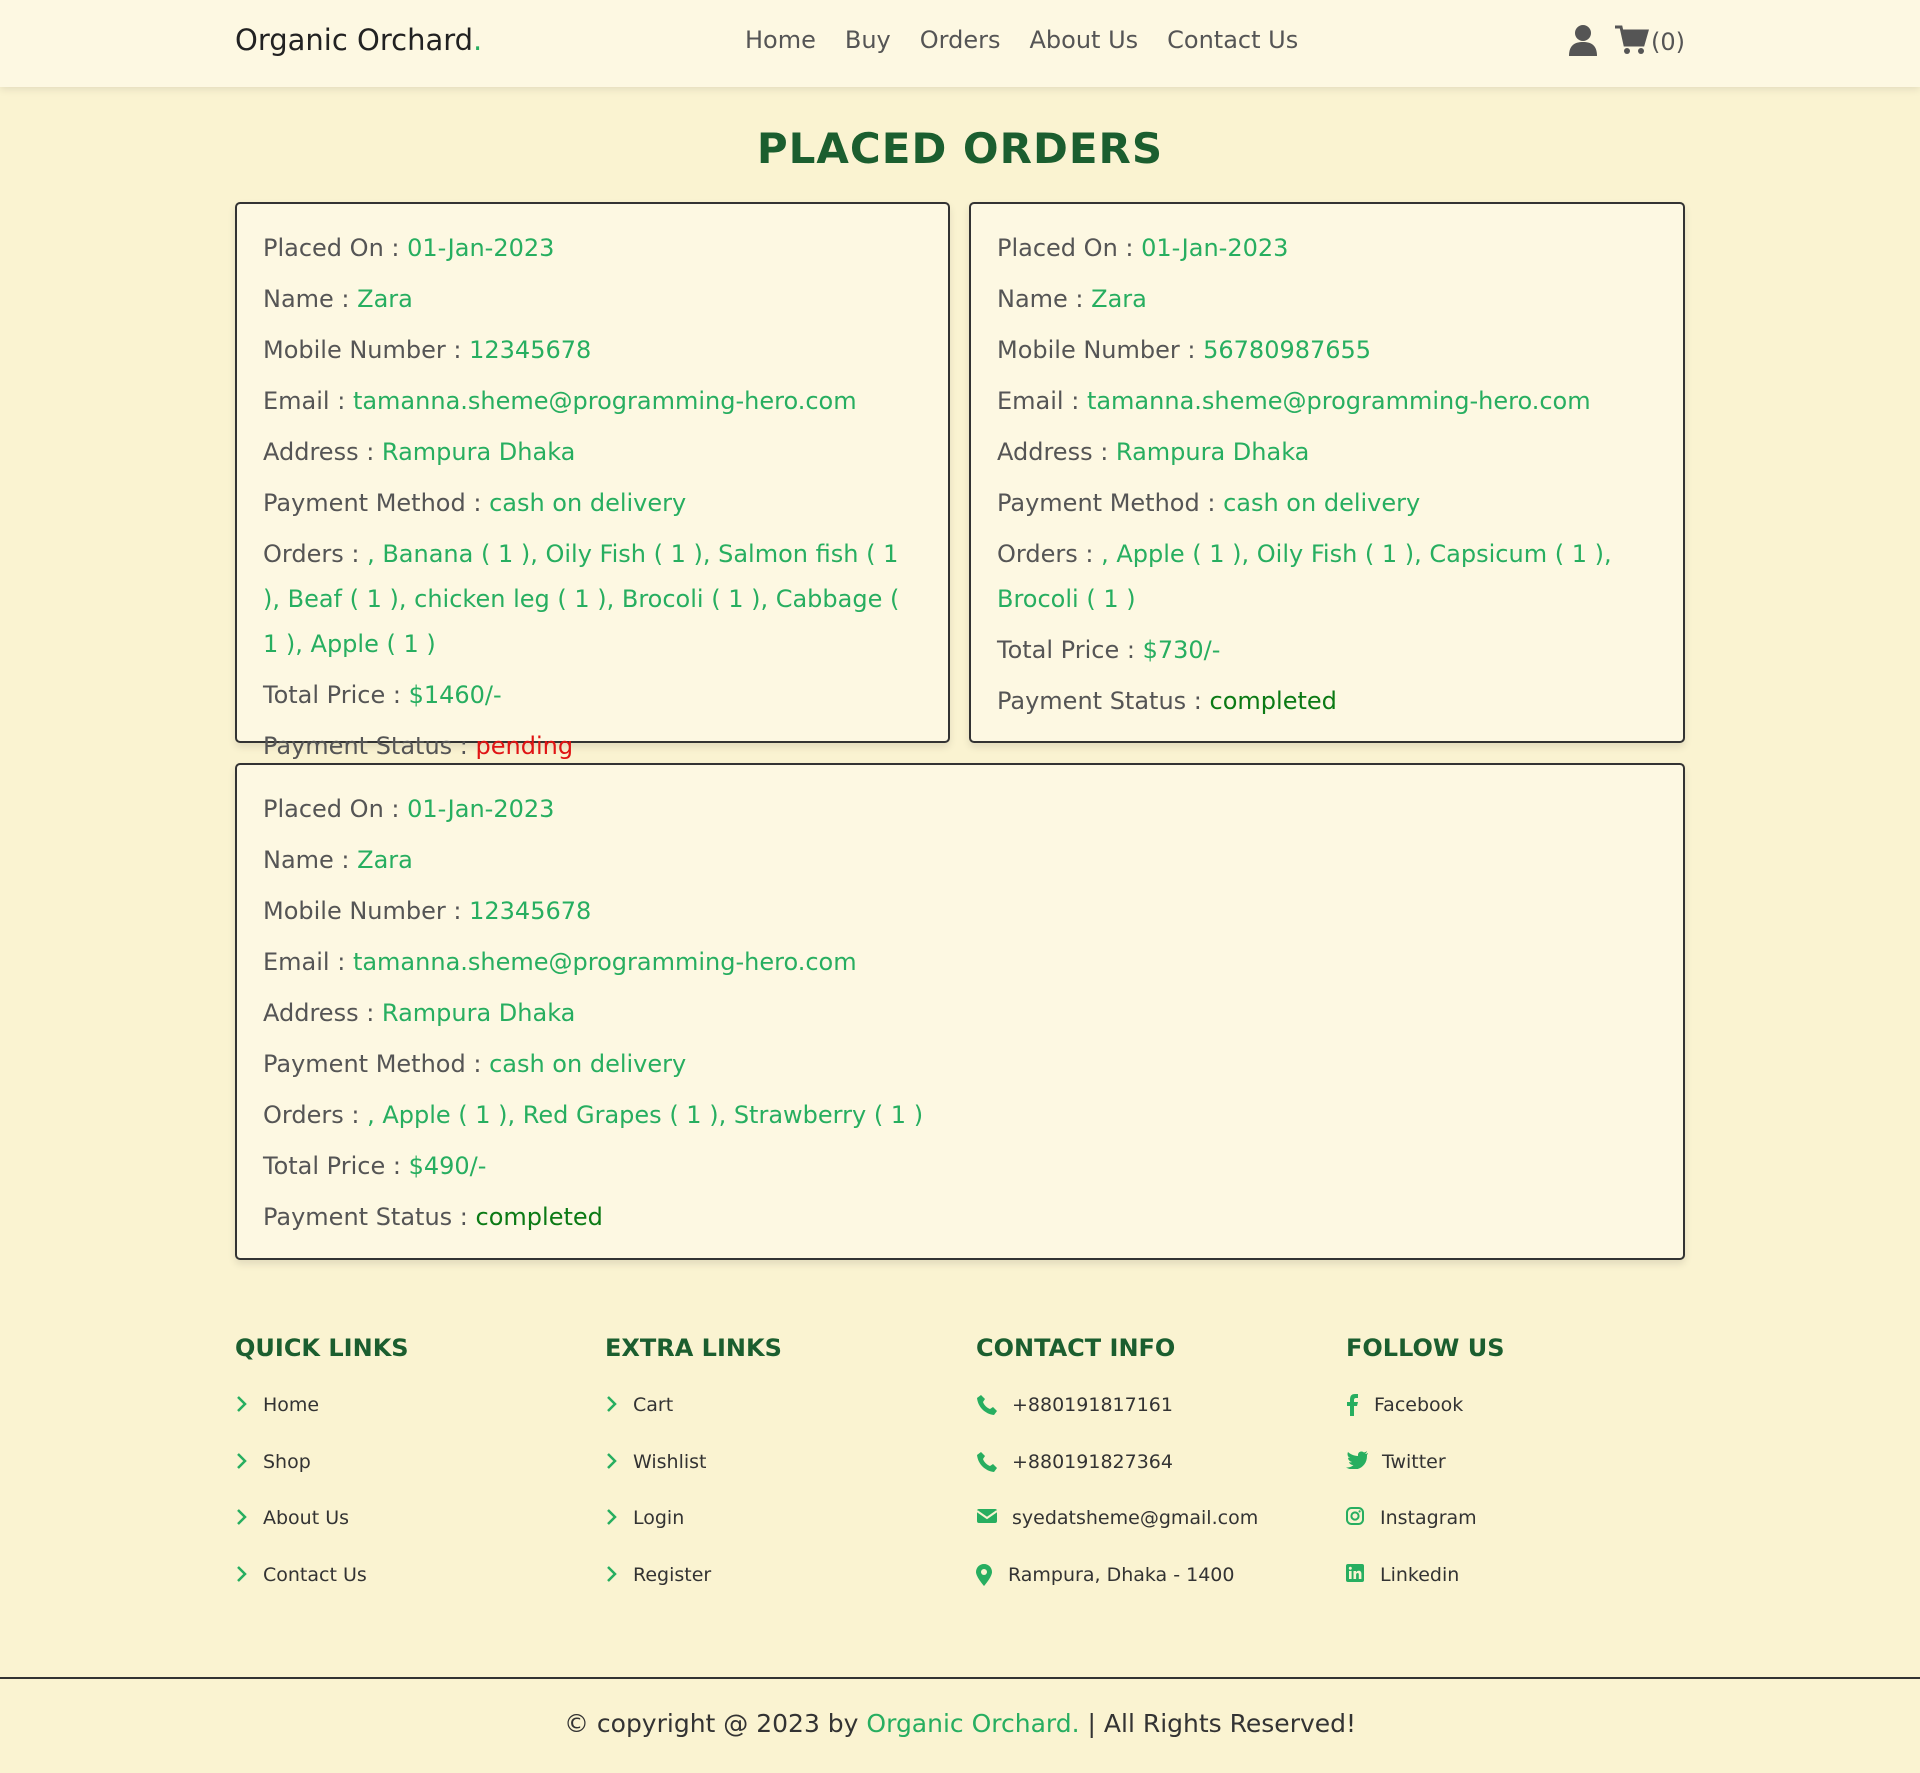  I want to click on nav-contact-us: Contact Us, so click(1232, 40).